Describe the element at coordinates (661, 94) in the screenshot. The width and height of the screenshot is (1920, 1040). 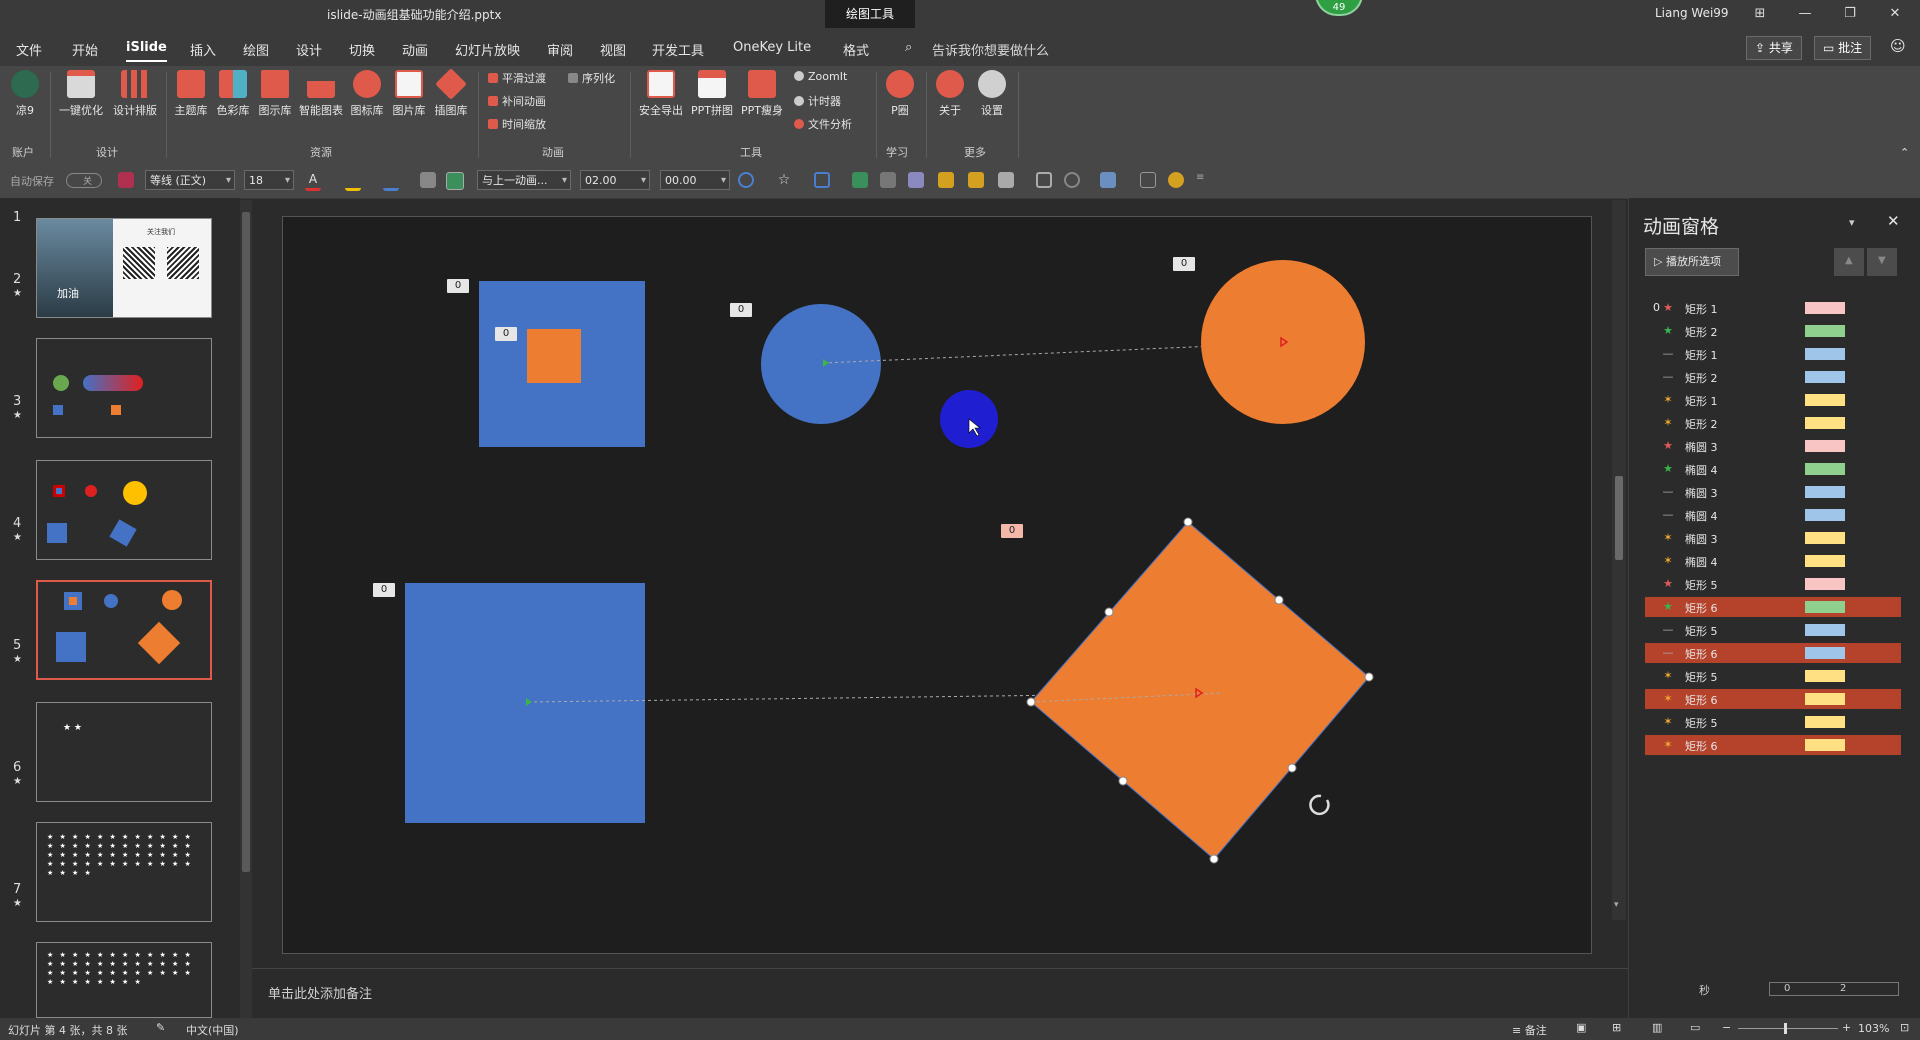
I see `safe-export-button: 安全导出` at that location.